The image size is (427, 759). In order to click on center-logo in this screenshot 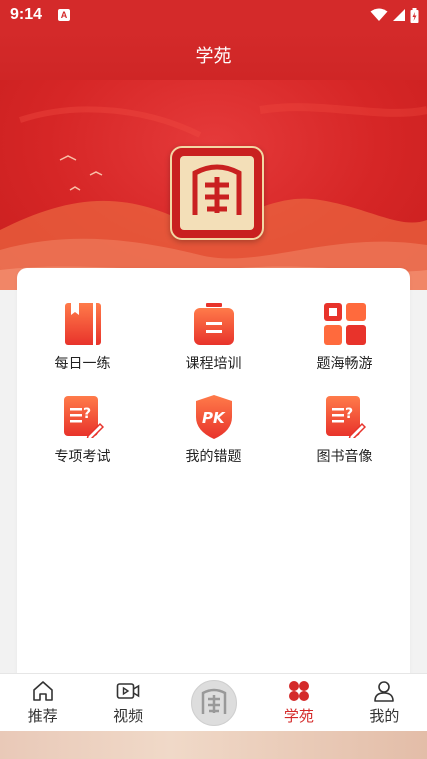, I will do `click(213, 702)`.